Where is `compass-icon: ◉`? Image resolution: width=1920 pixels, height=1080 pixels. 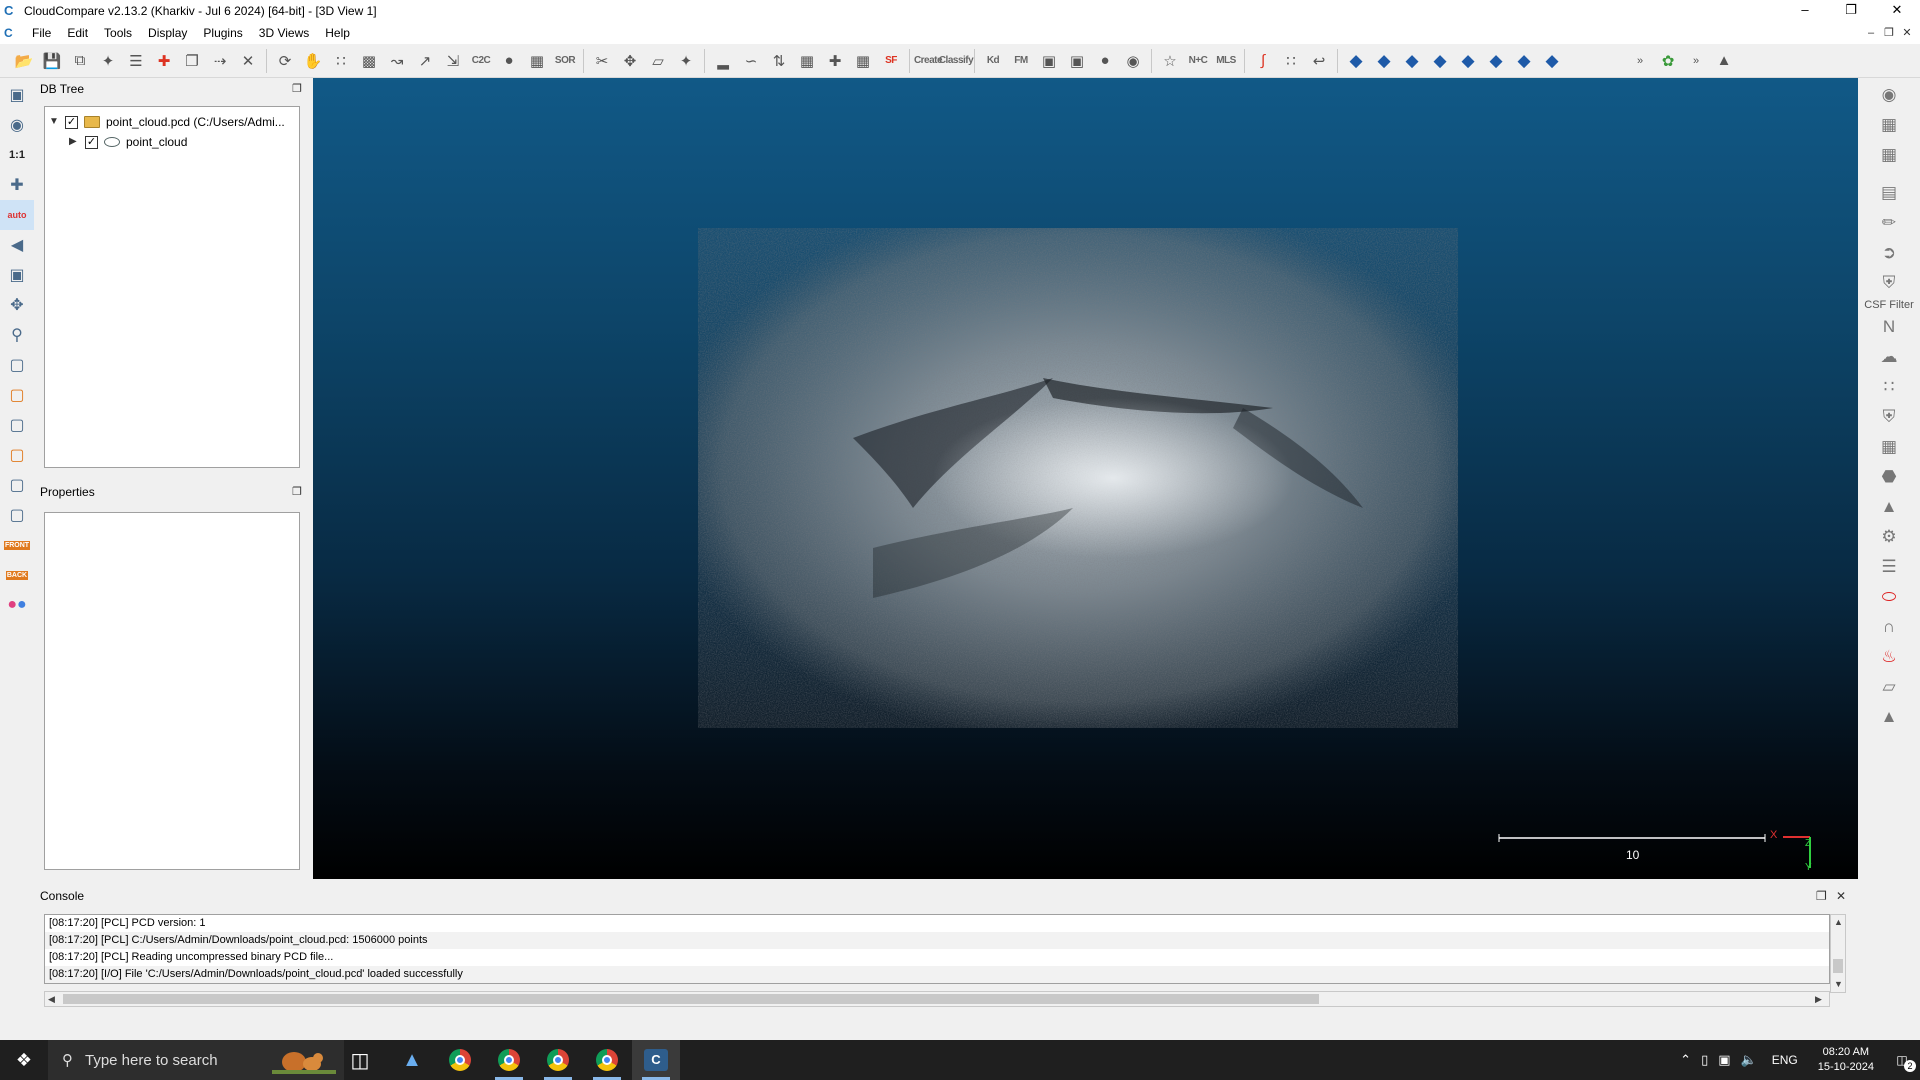
compass-icon: ◉ is located at coordinates (1889, 95).